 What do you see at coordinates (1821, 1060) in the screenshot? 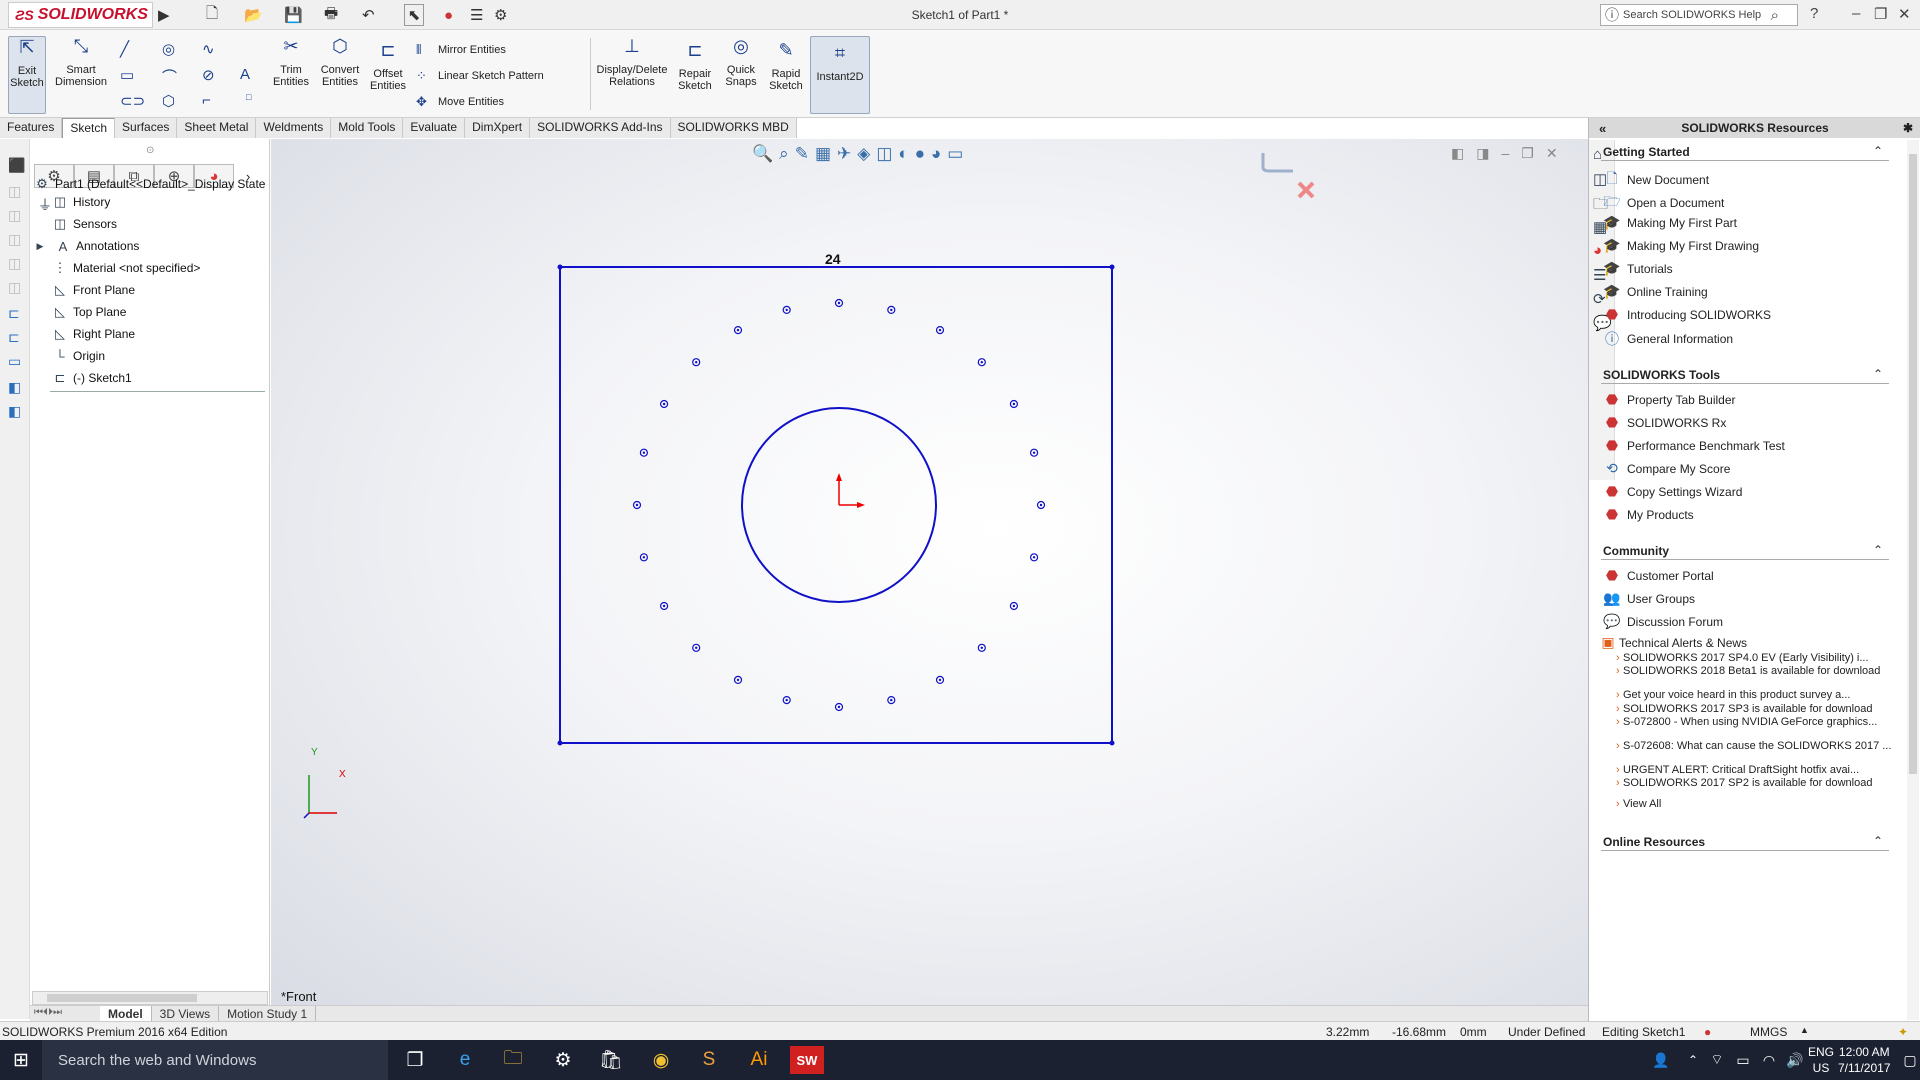
I see `language-indicator: ENG US` at bounding box center [1821, 1060].